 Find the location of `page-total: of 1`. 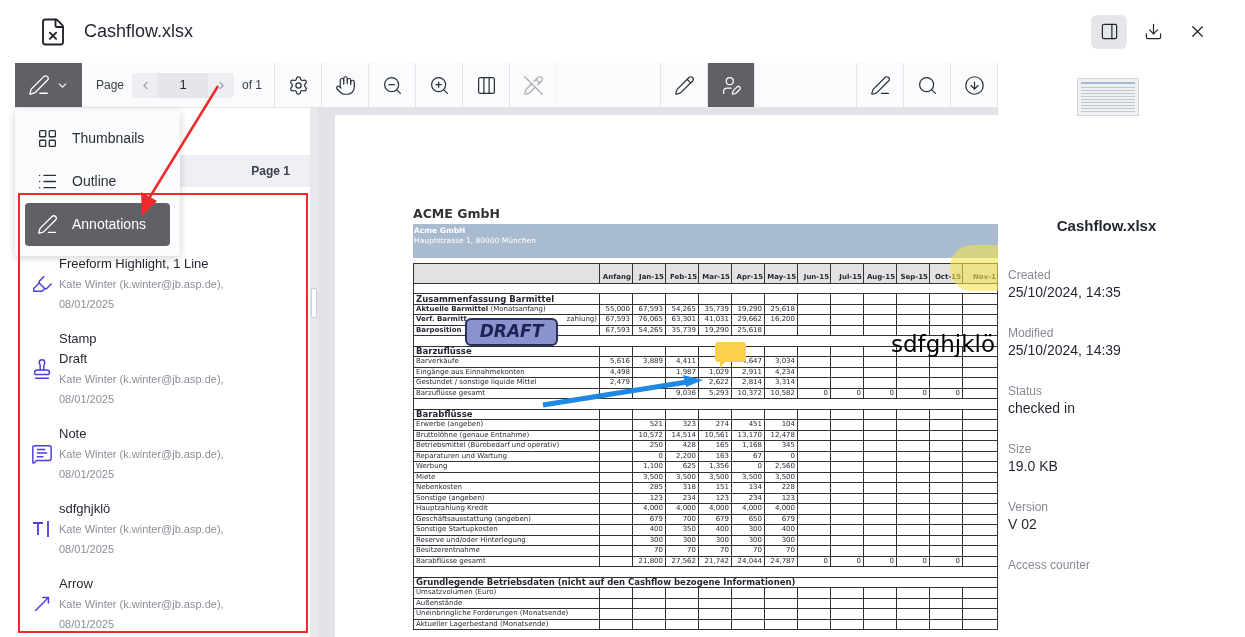

page-total: of 1 is located at coordinates (252, 85).